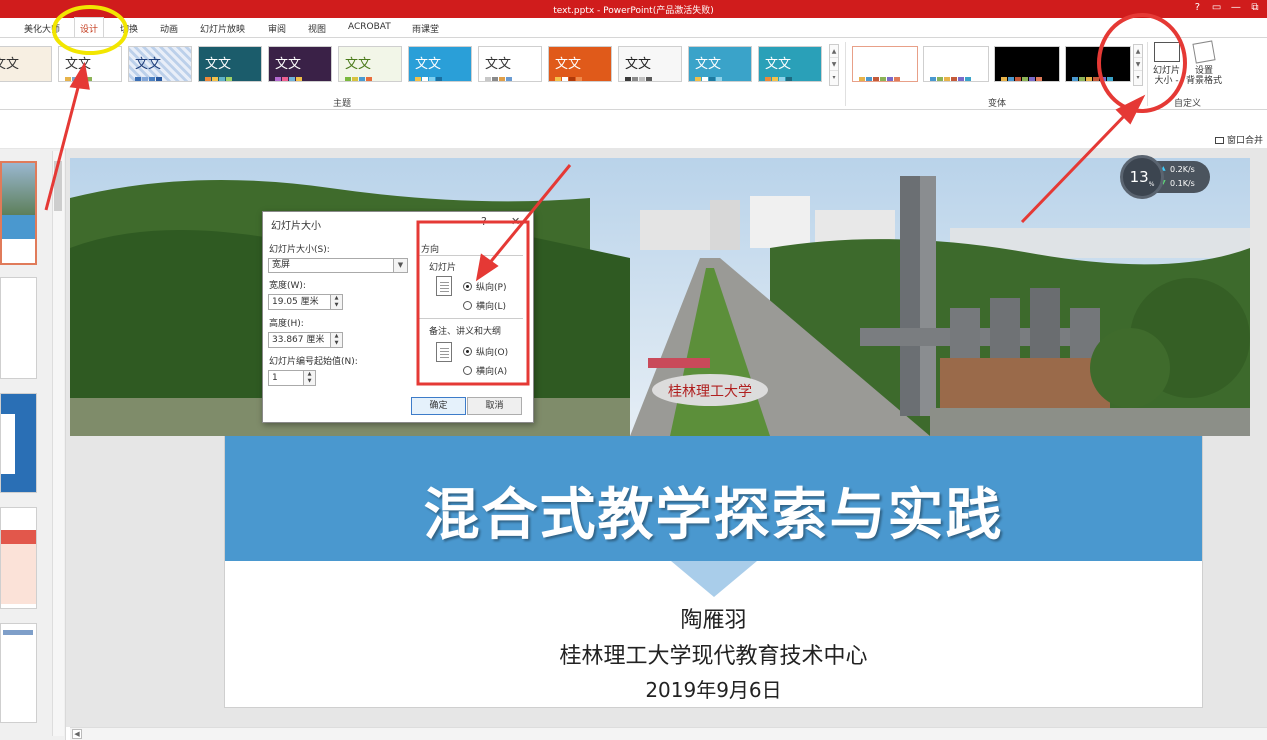  Describe the element at coordinates (309, 378) in the screenshot. I see `start-number-spinner-icon: ▲ ▼` at that location.